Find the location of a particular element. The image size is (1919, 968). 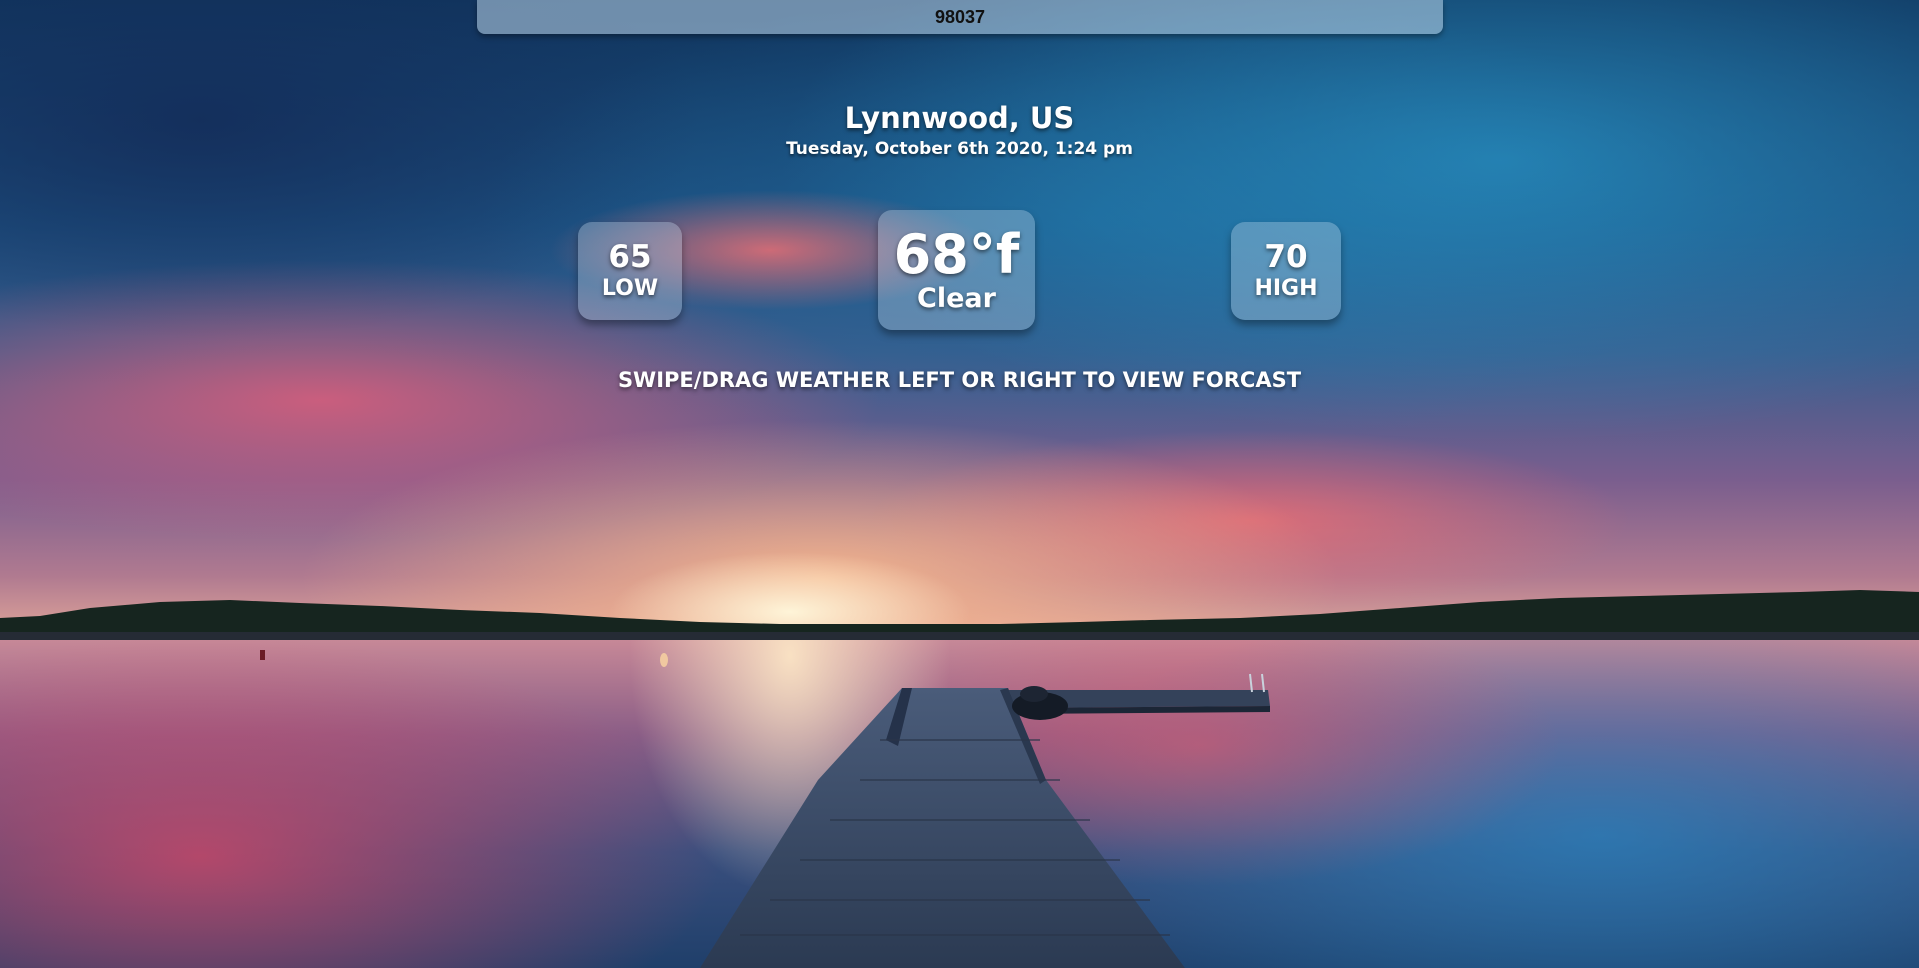

zip-code-input is located at coordinates (960, 17).